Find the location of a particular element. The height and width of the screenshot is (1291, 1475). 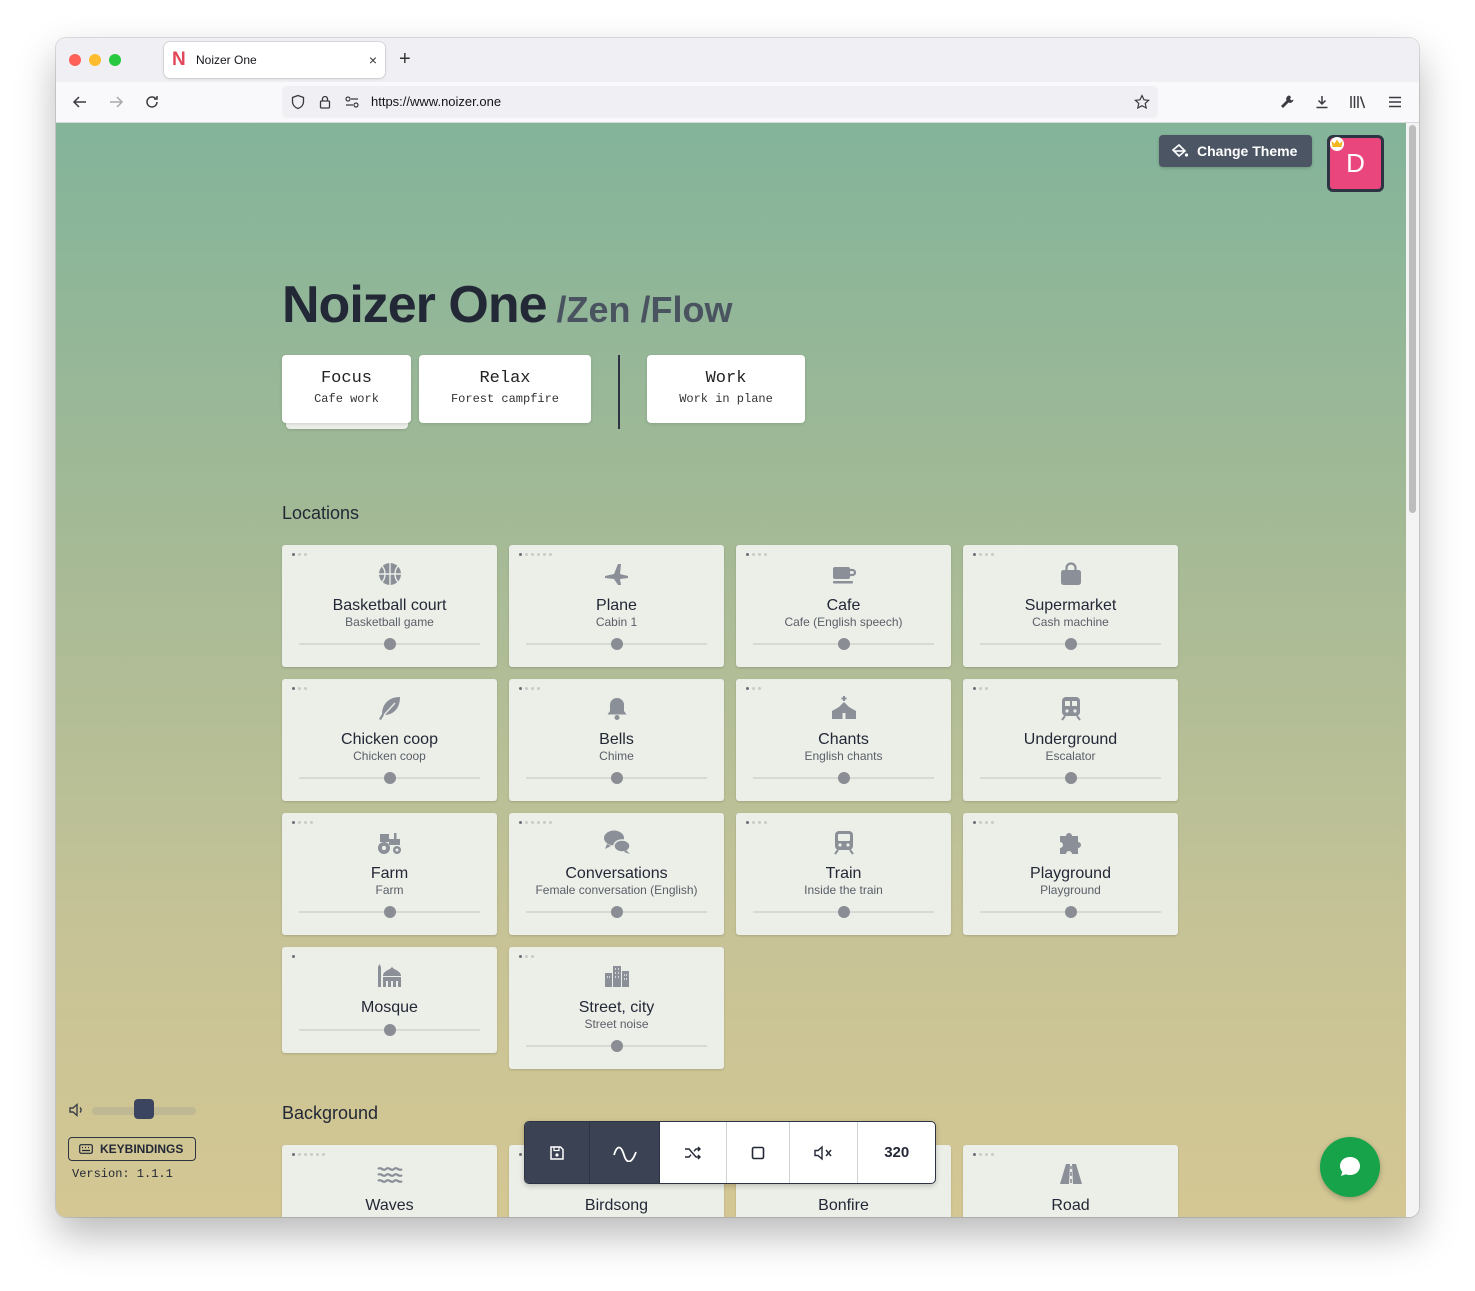

location-card-basketball-court: Basketball court Basketball game is located at coordinates (389, 606).